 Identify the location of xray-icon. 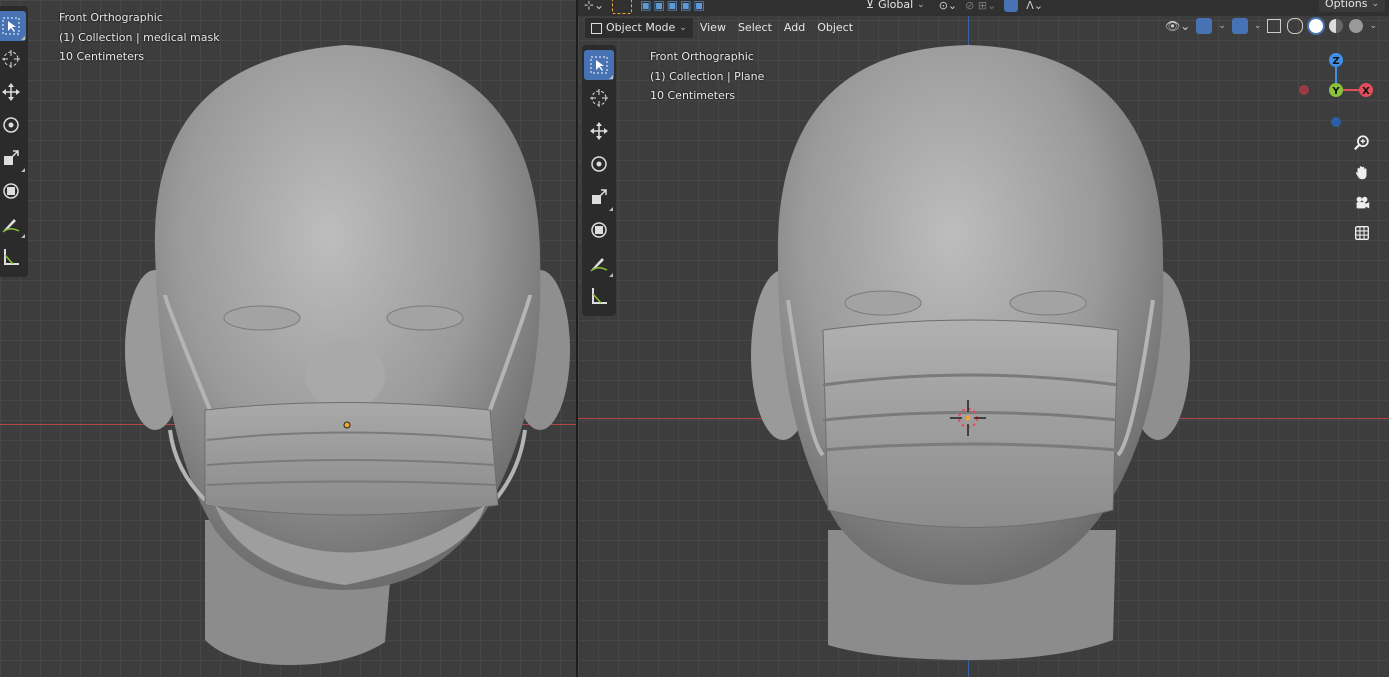
(1274, 26).